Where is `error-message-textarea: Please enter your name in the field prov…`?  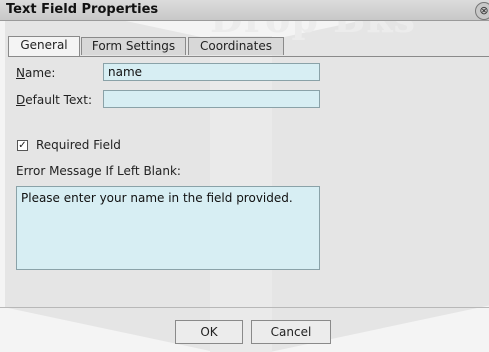
error-message-textarea: Please enter your name in the field prov… is located at coordinates (168, 228).